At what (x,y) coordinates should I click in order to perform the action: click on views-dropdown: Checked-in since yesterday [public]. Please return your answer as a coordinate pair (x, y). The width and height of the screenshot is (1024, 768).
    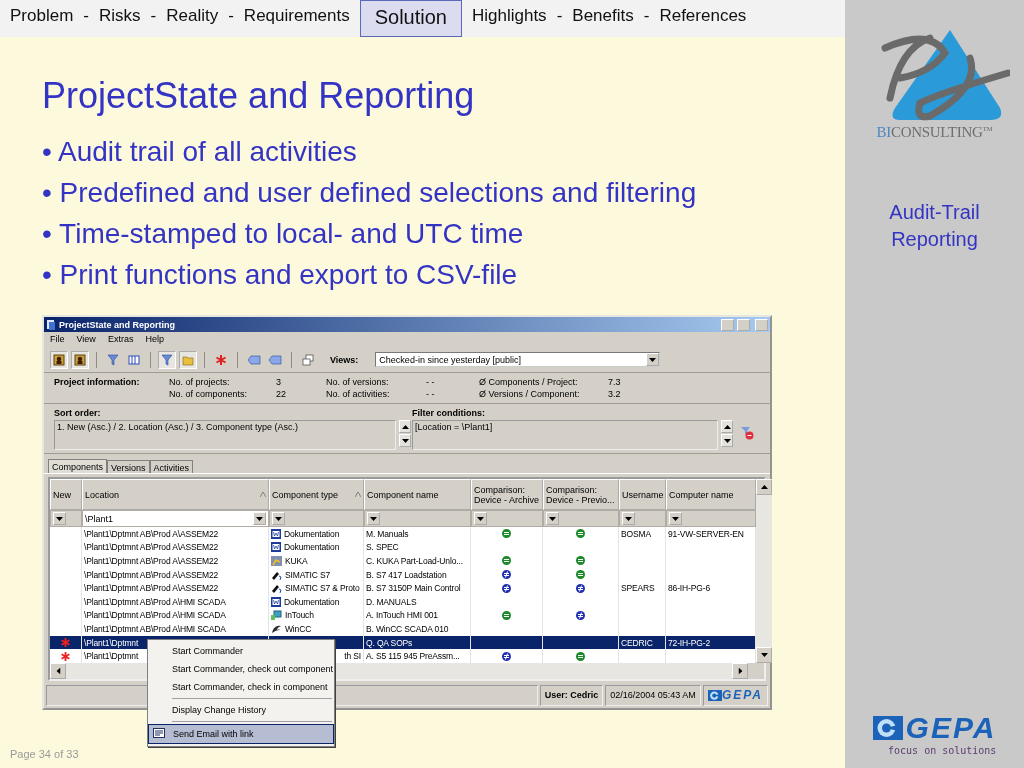
    Looking at the image, I should click on (518, 359).